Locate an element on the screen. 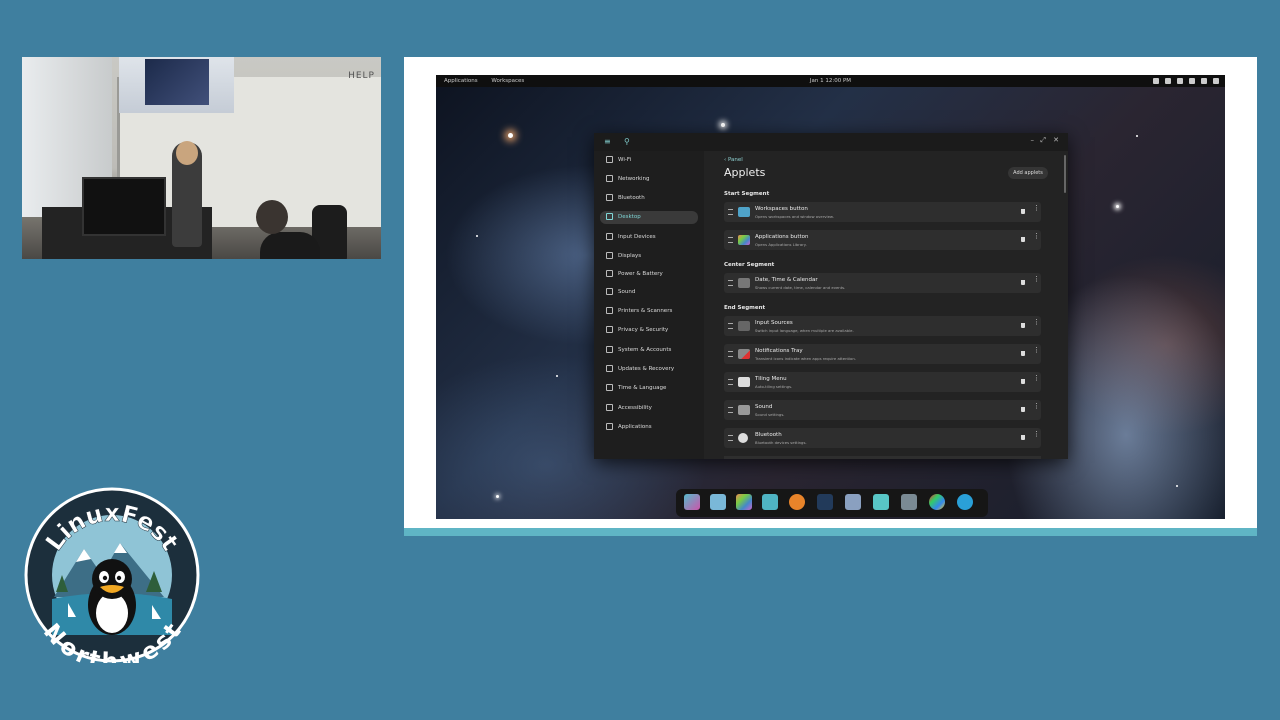 The width and height of the screenshot is (1280, 720). applet-title: Workspaces button is located at coordinates (781, 209).